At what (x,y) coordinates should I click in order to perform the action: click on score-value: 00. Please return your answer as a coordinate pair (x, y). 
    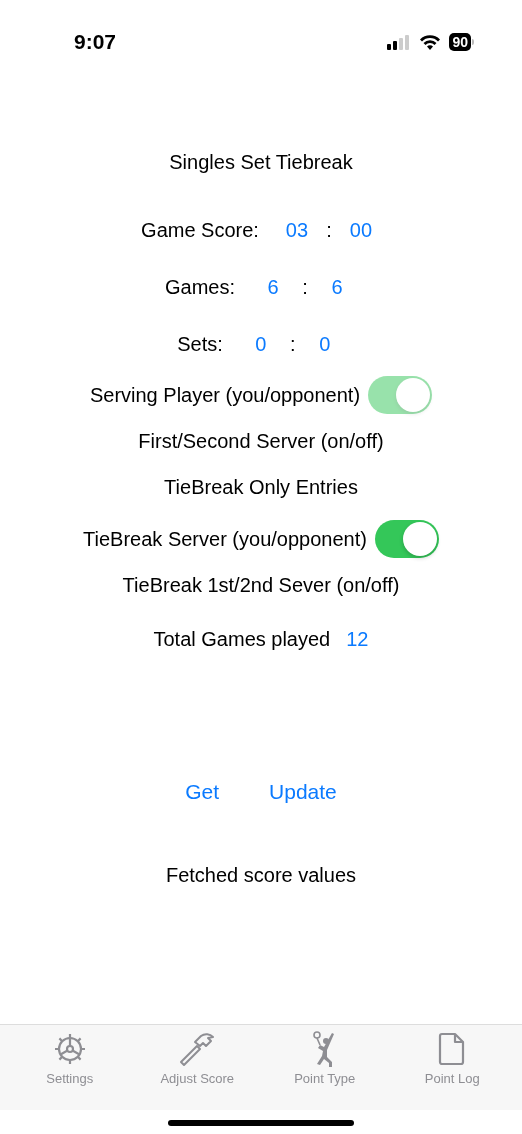
    Looking at the image, I should click on (360, 230).